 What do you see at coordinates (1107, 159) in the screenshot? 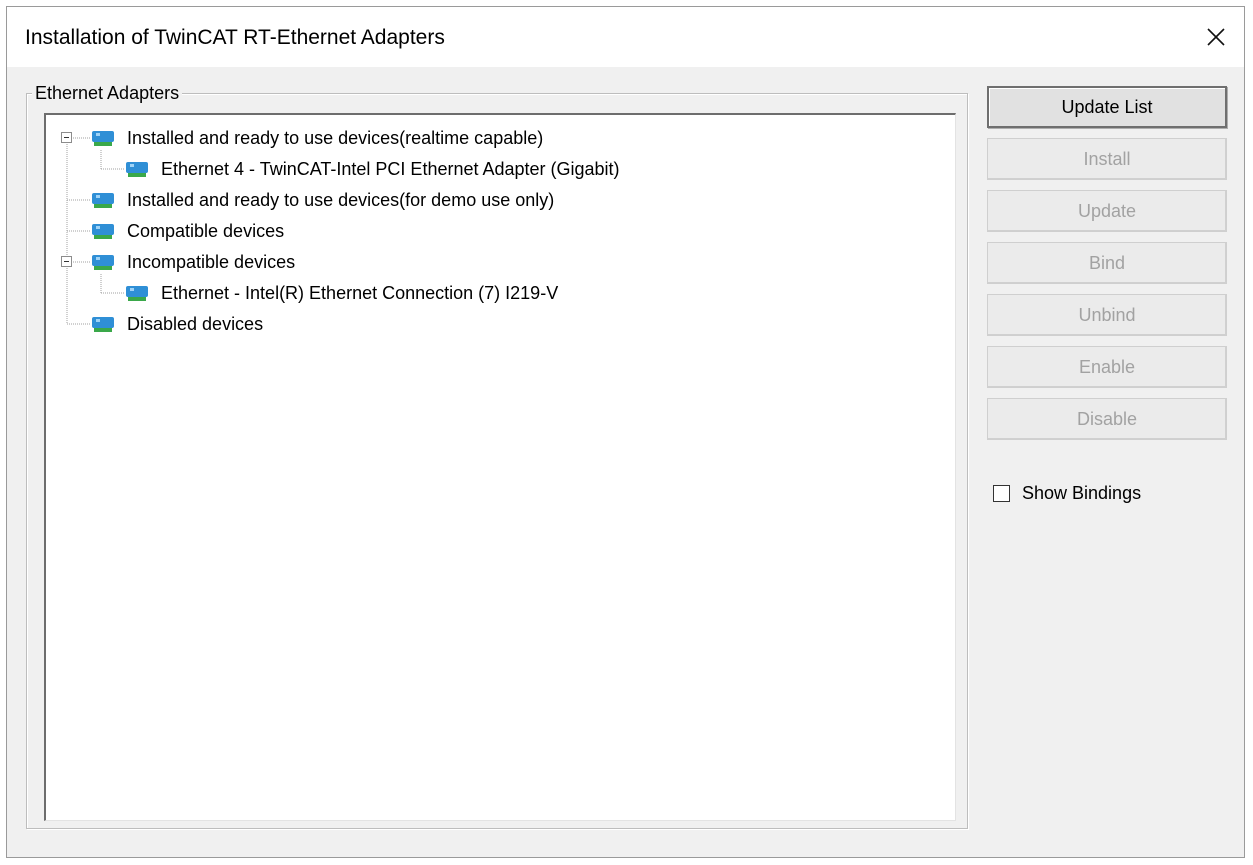
I see `install-button: Install` at bounding box center [1107, 159].